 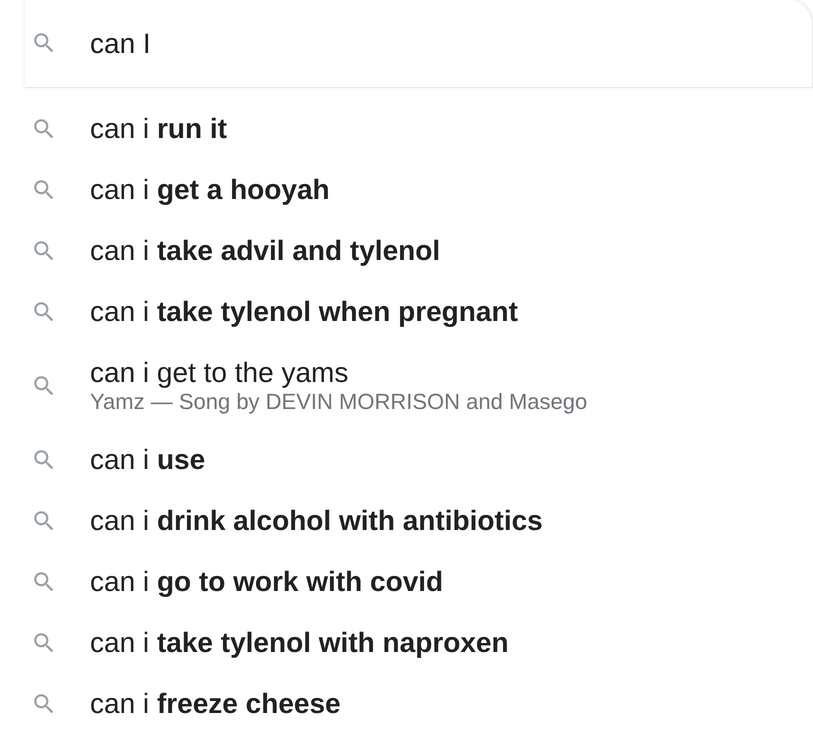 What do you see at coordinates (210, 190) in the screenshot?
I see `suggestion-text: can i get a hooyah` at bounding box center [210, 190].